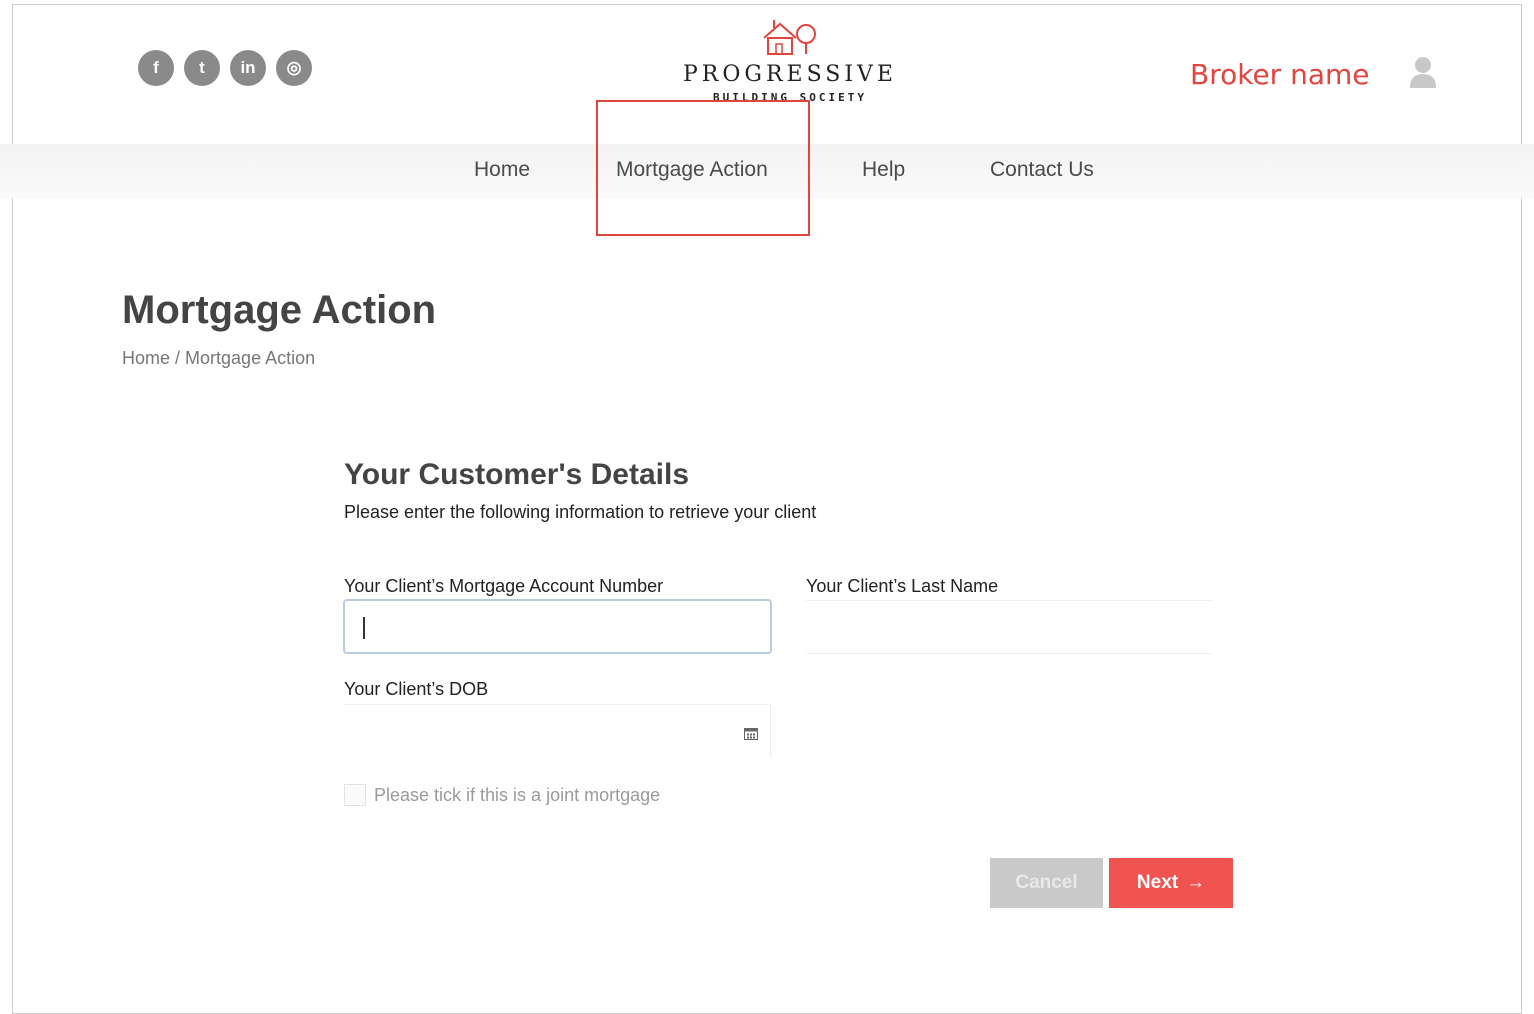  I want to click on breadcrumb-home: Home, so click(146, 358).